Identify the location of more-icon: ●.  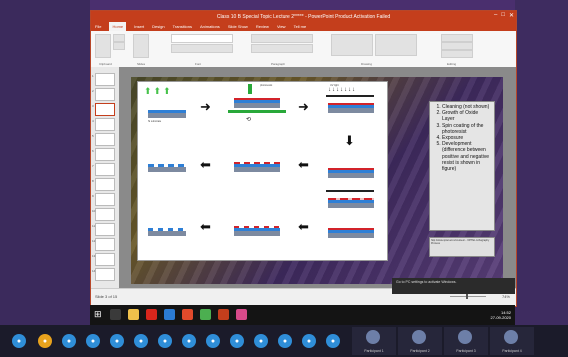
(213, 341).